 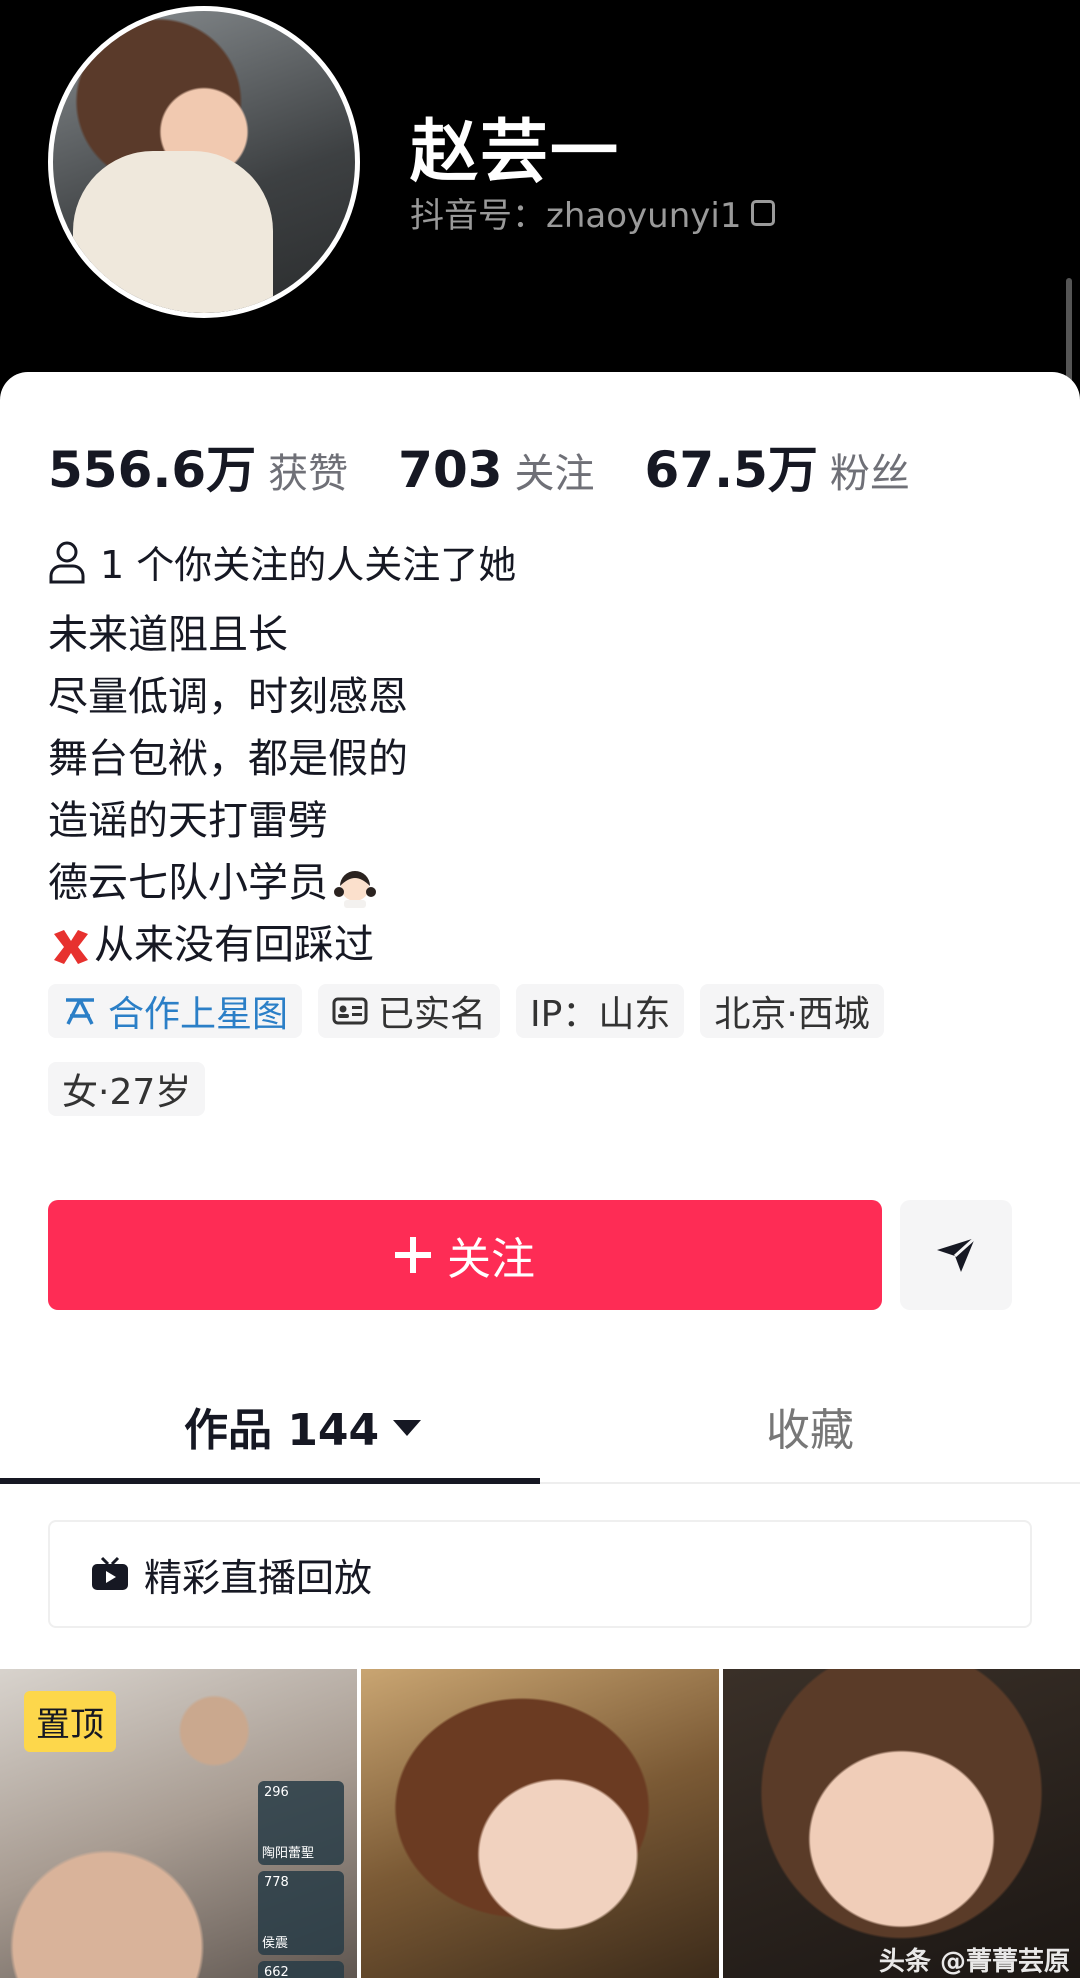 I want to click on live-guest: 778 侯震, so click(x=301, y=1913).